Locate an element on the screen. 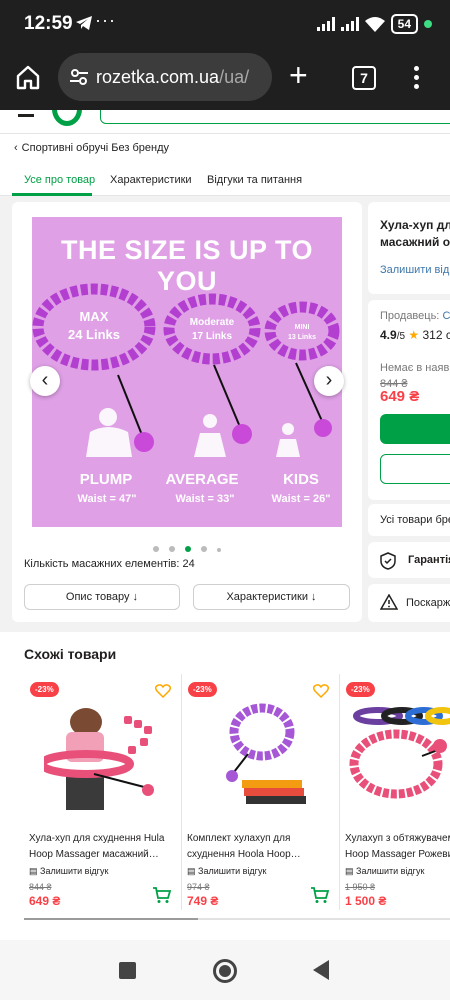 The height and width of the screenshot is (1000, 450). home-icon is located at coordinates (28, 77).